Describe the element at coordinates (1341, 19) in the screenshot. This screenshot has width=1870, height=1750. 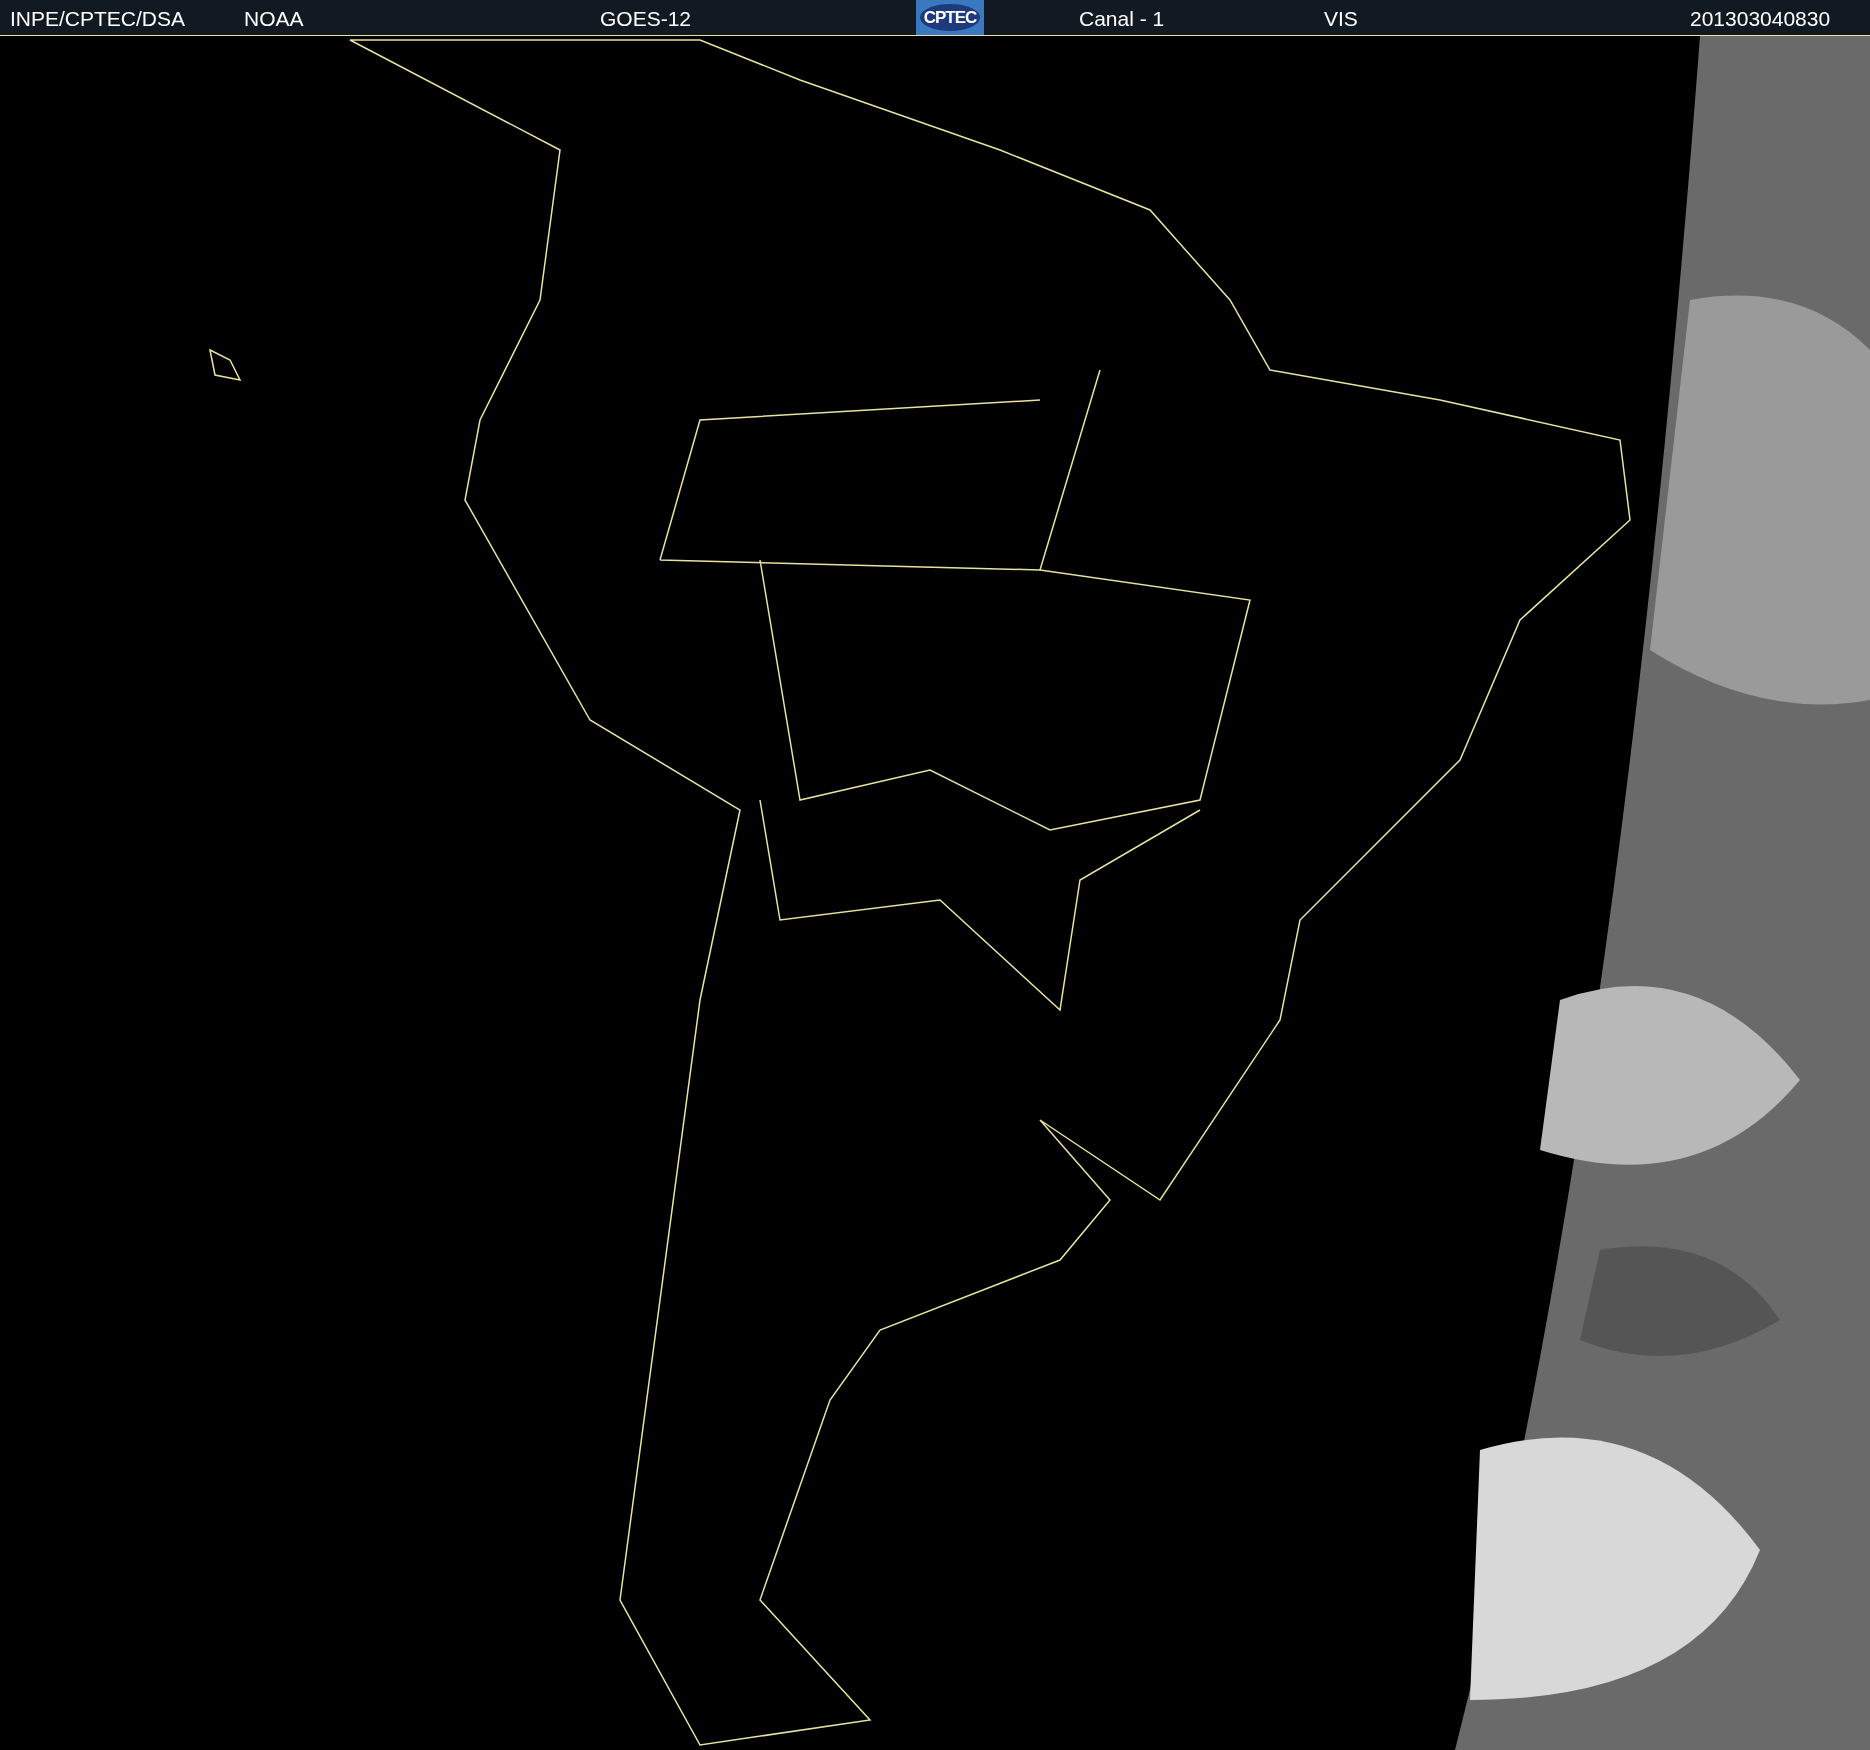
I see `header-label: VIS` at that location.